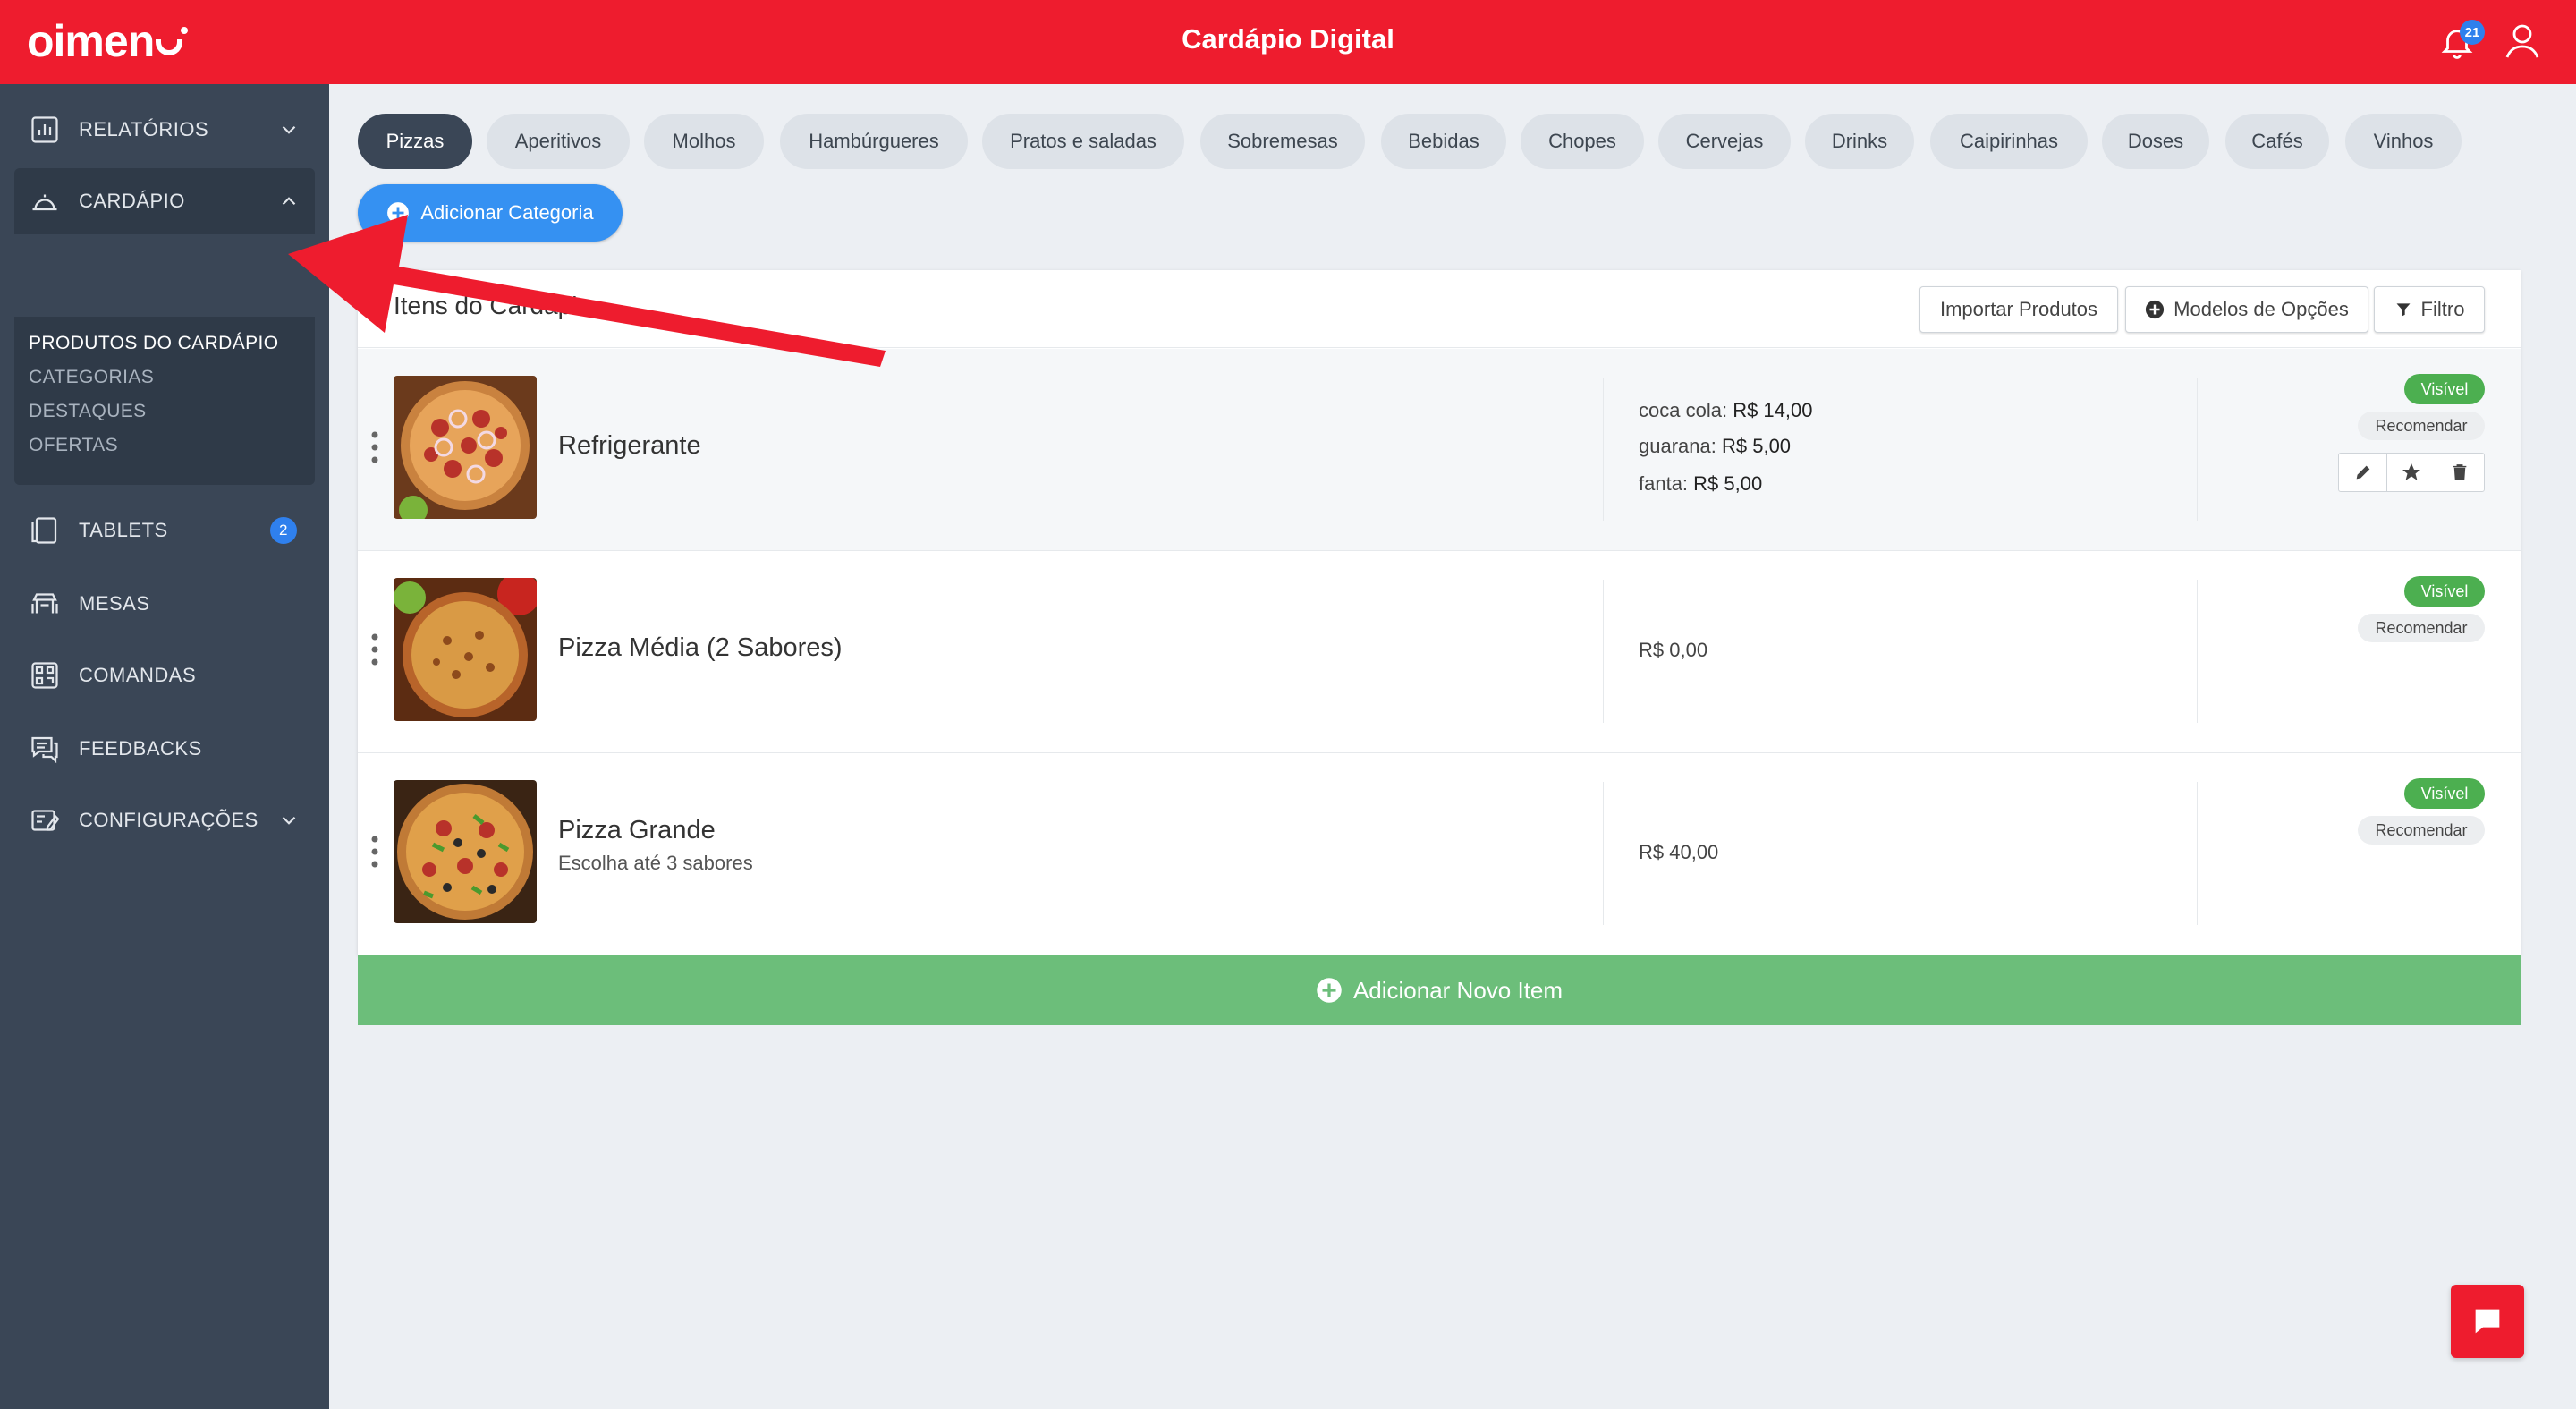 This screenshot has width=2576, height=1409. Describe the element at coordinates (289, 202) in the screenshot. I see `chevron-up-icon` at that location.